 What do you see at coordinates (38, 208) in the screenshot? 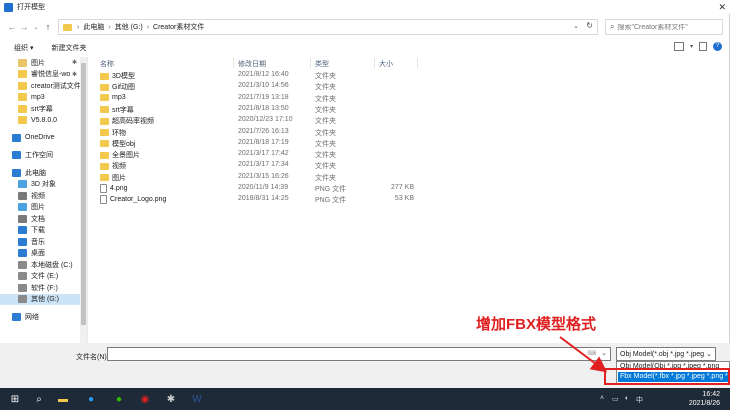
I see `nav-item-label: 图片` at bounding box center [38, 208].